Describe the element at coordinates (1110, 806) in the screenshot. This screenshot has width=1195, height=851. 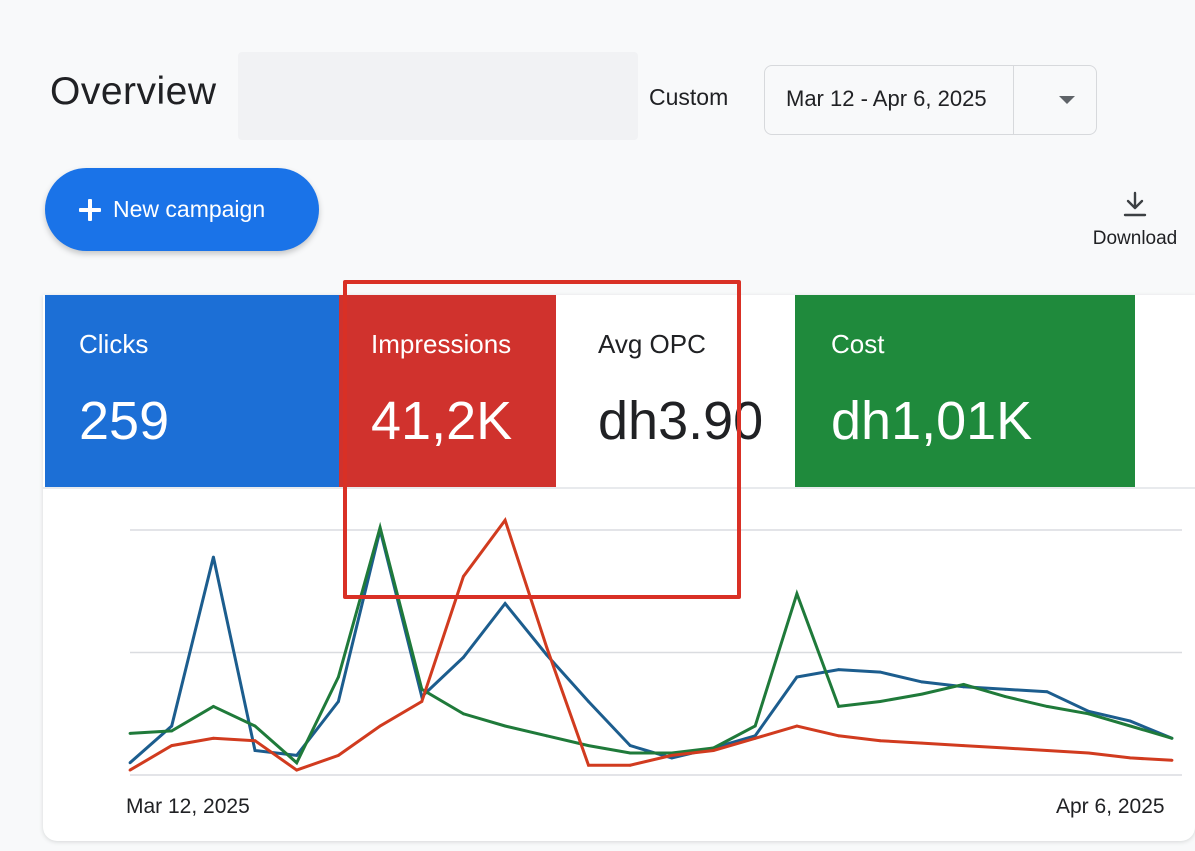
I see `x-axis-end-label: Apr 6, 2025` at that location.